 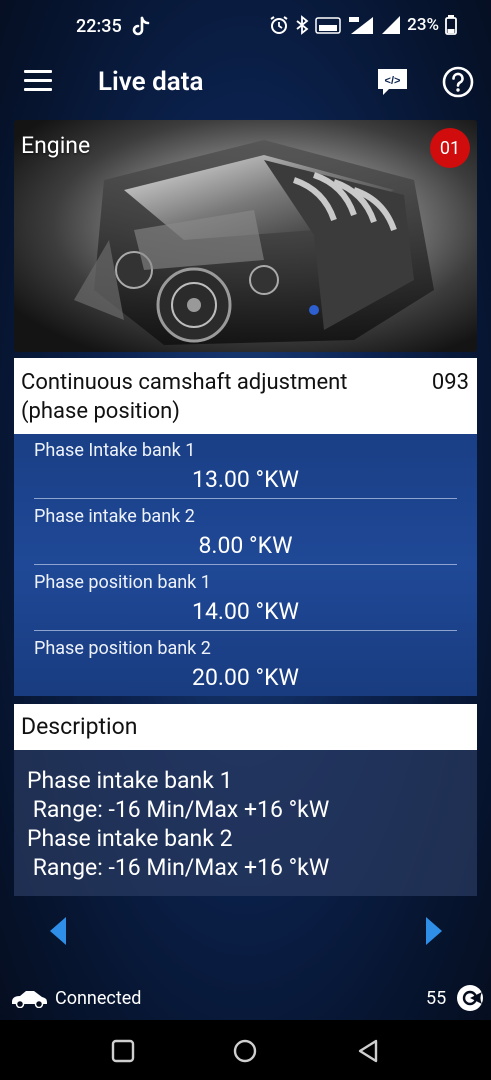 I want to click on help-circle-icon, so click(x=458, y=82).